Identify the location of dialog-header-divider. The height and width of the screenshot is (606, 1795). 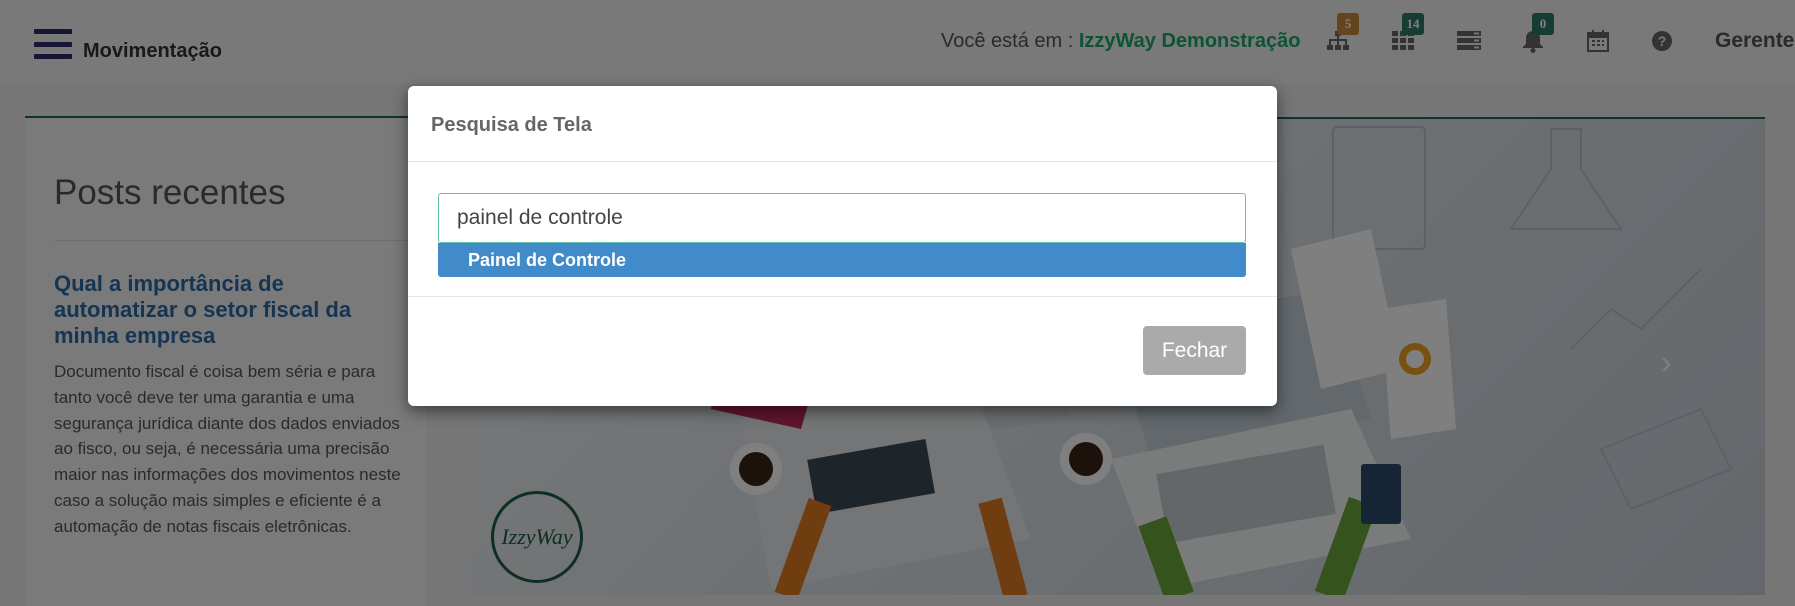
(842, 161).